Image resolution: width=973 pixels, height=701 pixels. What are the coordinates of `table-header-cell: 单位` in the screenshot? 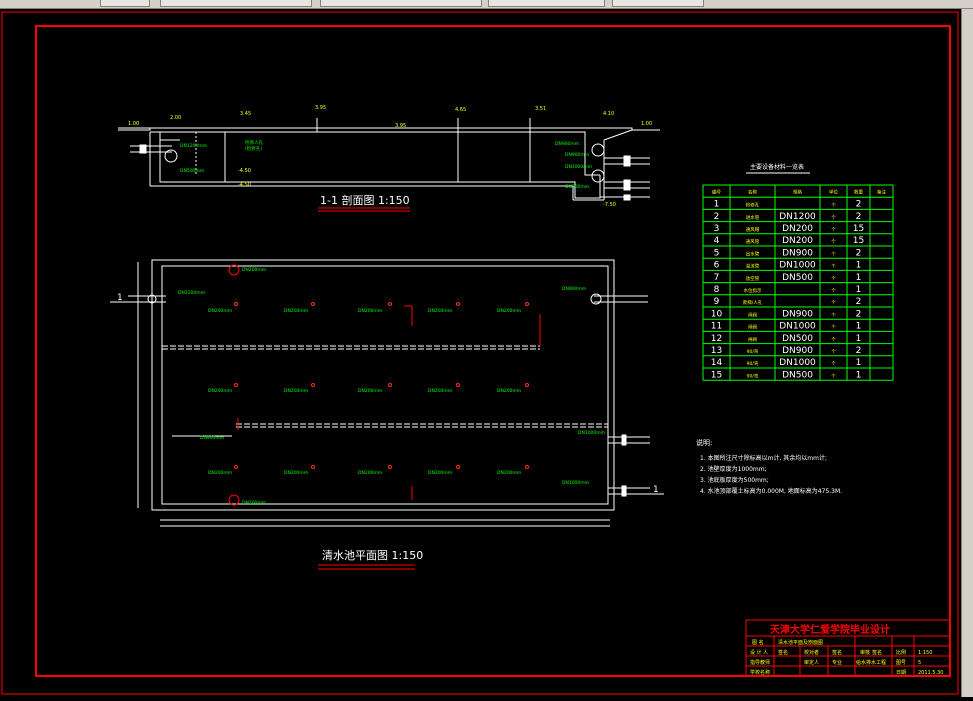 It's located at (833, 192).